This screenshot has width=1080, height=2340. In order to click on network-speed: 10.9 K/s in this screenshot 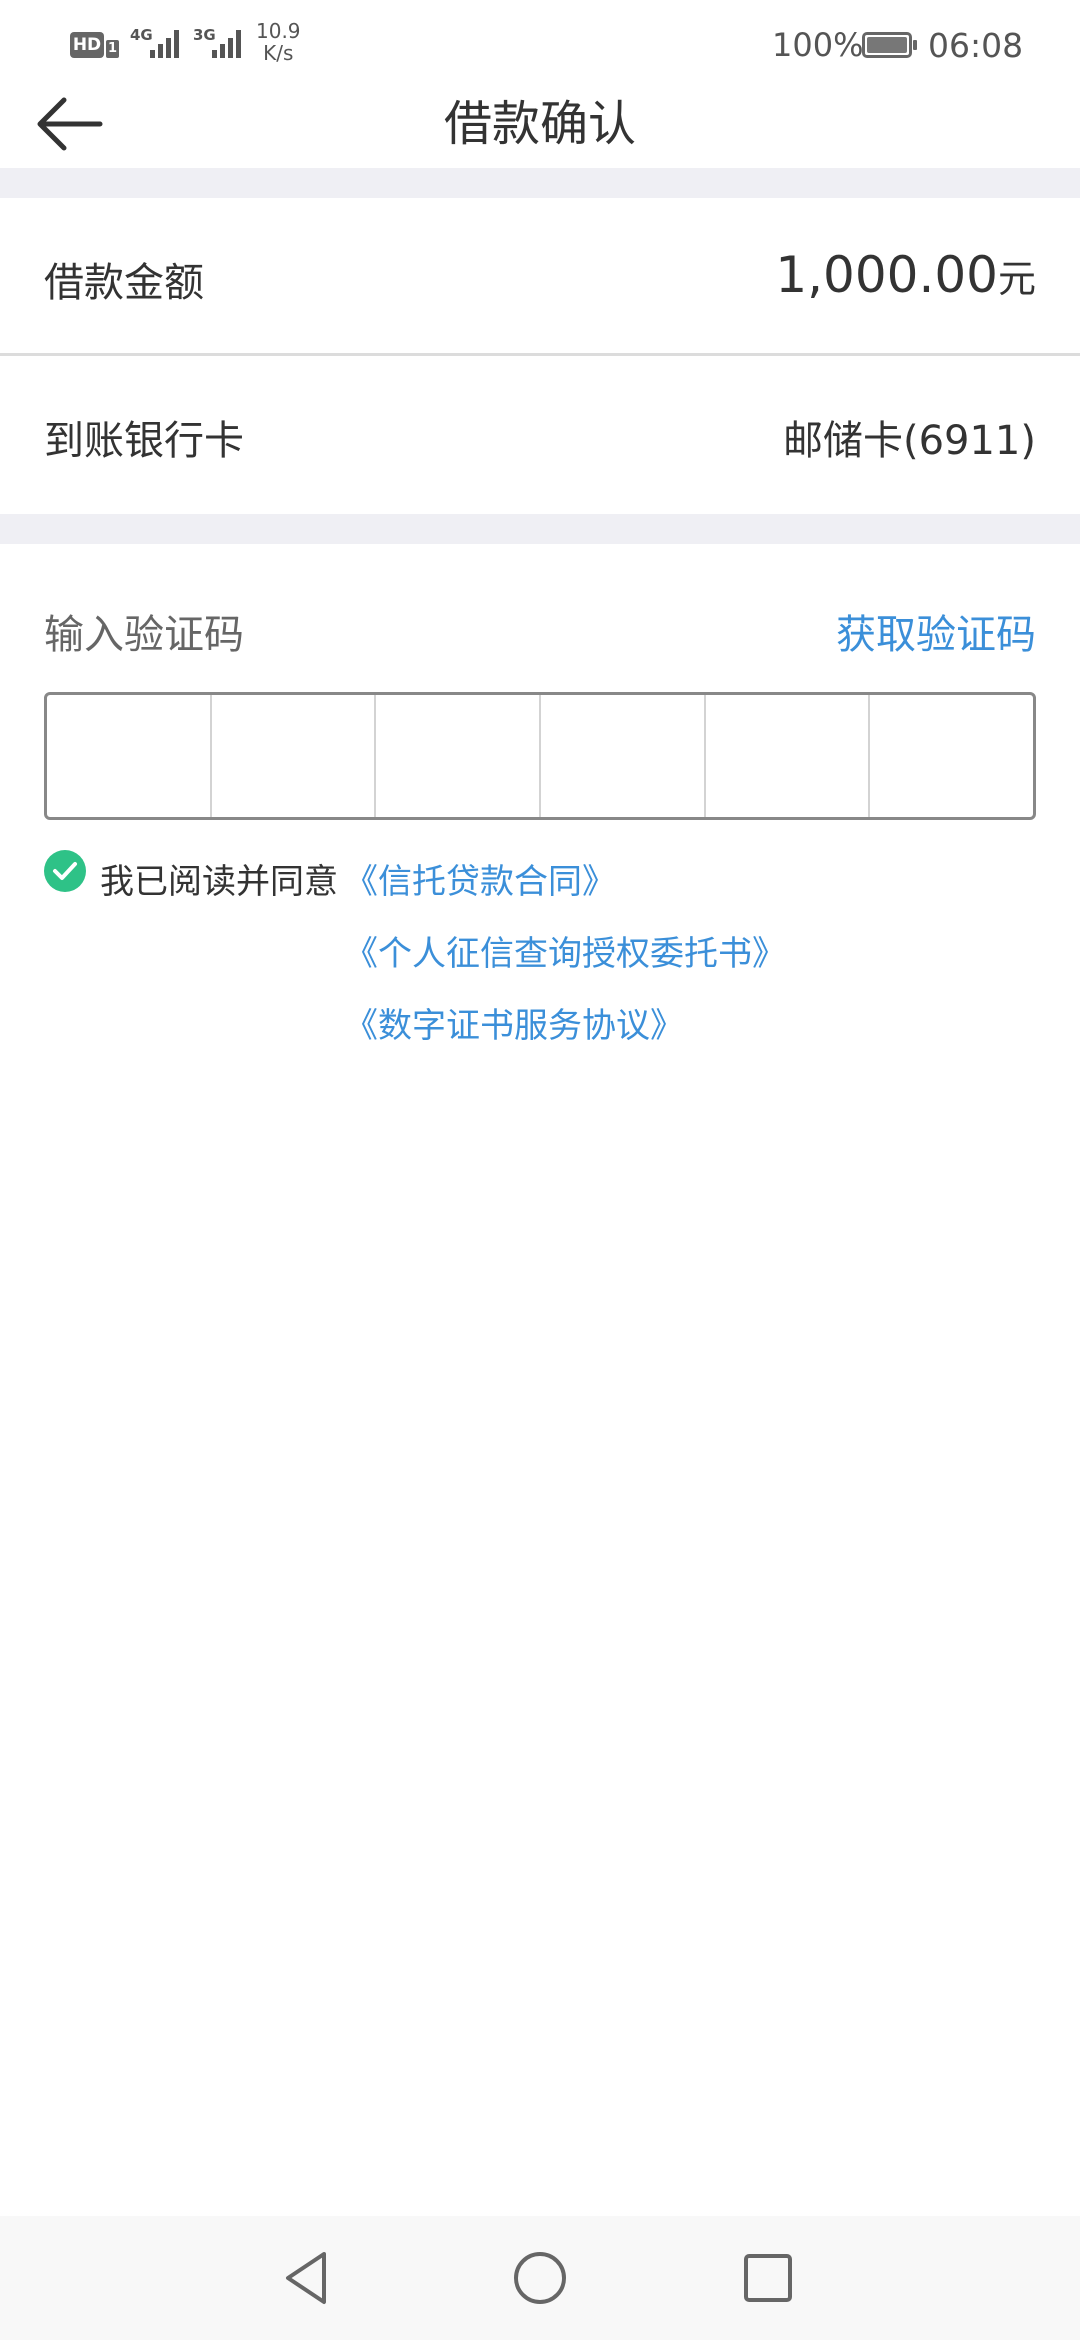, I will do `click(278, 42)`.